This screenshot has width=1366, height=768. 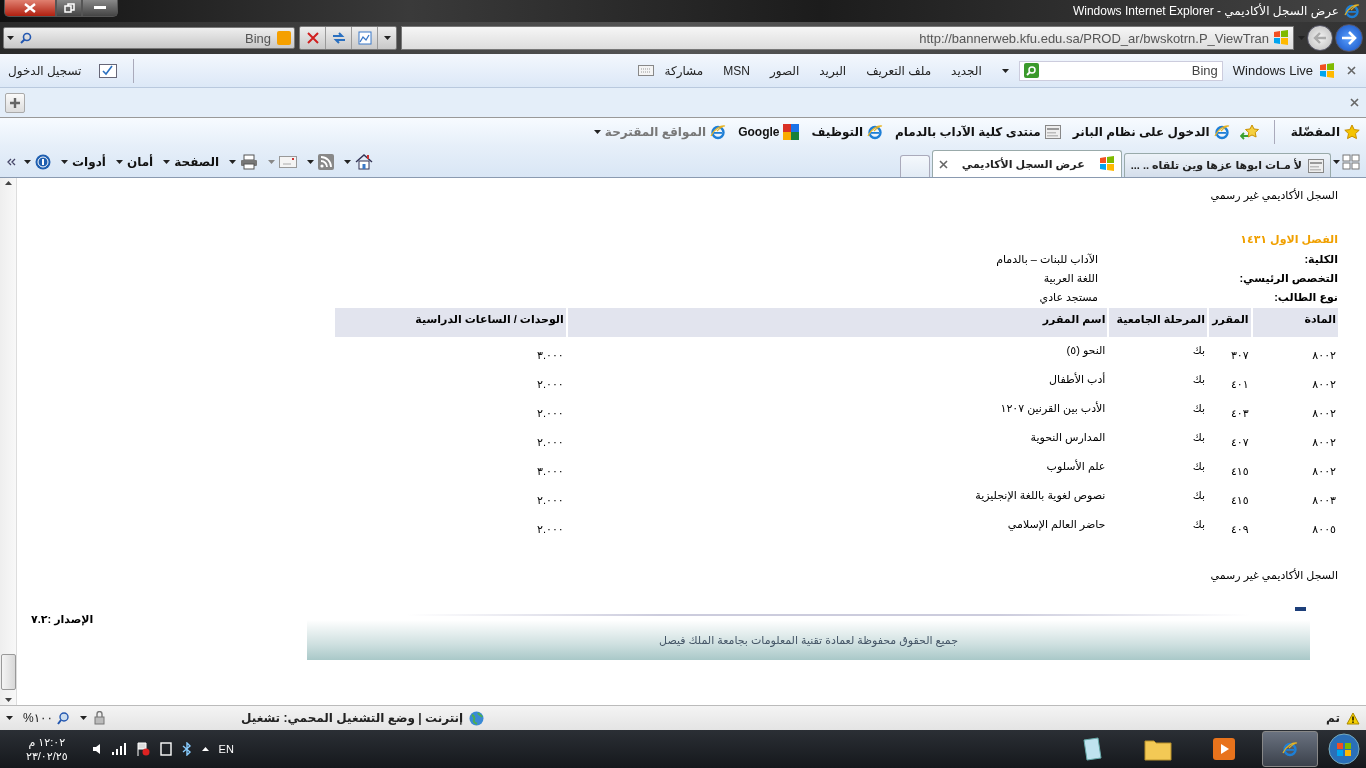 What do you see at coordinates (769, 132) in the screenshot?
I see `favorite-link: Google` at bounding box center [769, 132].